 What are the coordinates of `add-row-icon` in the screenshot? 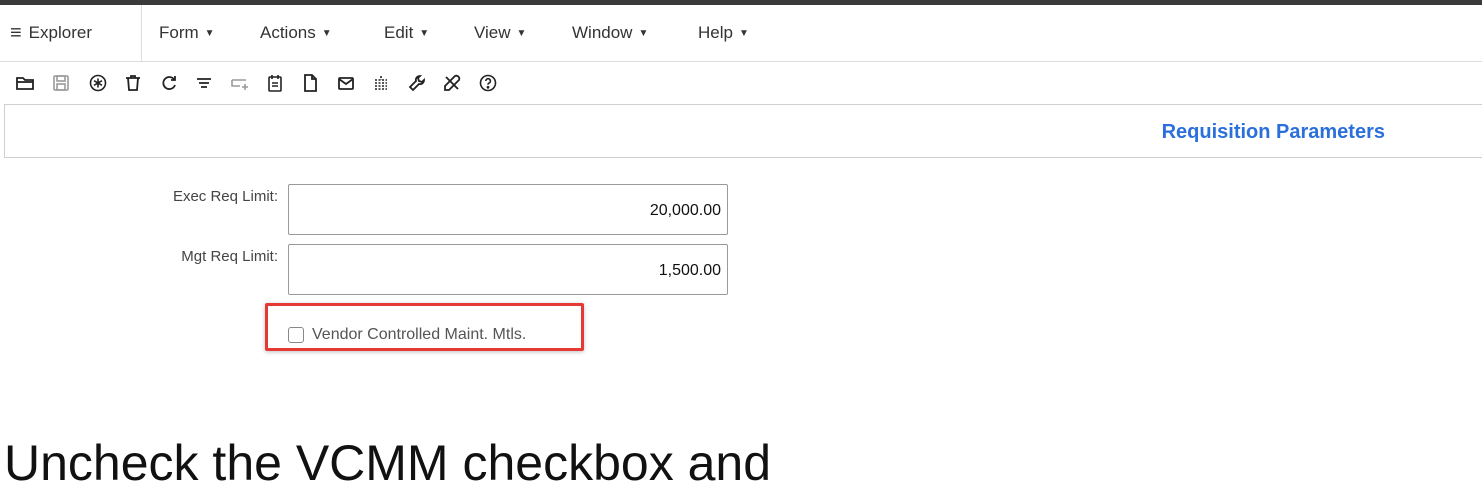 It's located at (240, 83).